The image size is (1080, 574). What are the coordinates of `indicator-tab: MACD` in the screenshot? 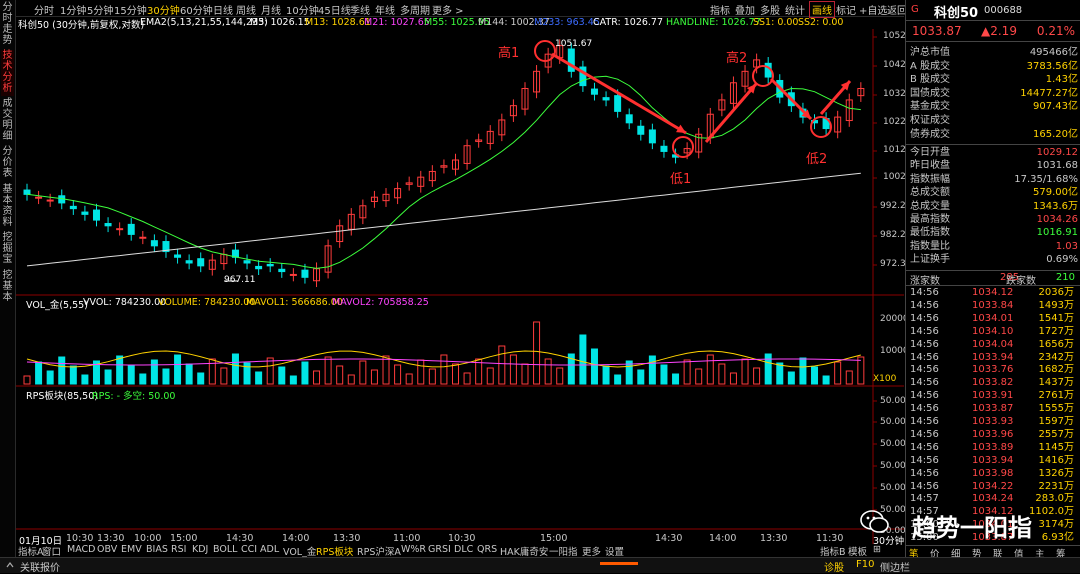 It's located at (81, 549).